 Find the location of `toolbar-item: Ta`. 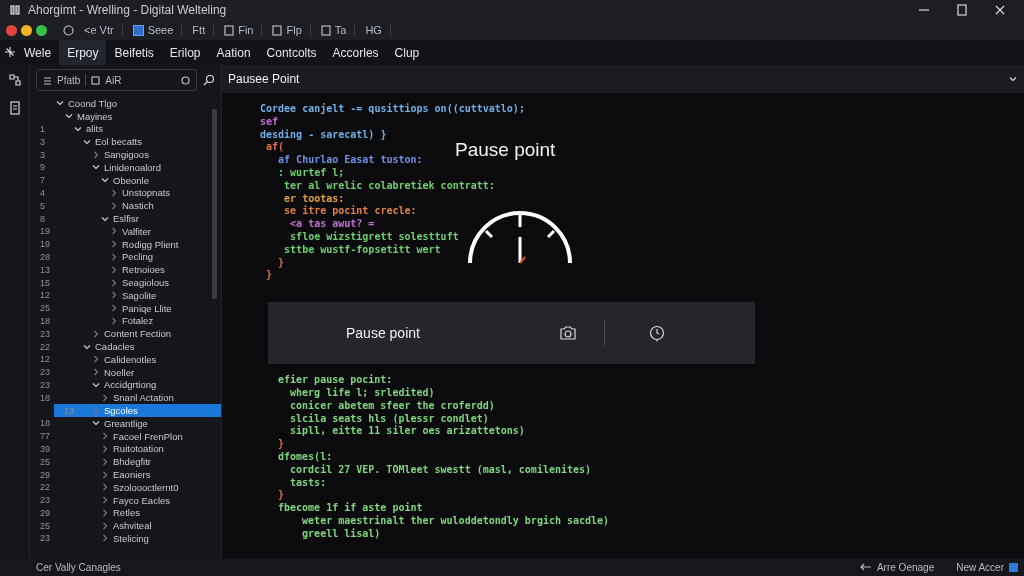

toolbar-item: Ta is located at coordinates (338, 30).